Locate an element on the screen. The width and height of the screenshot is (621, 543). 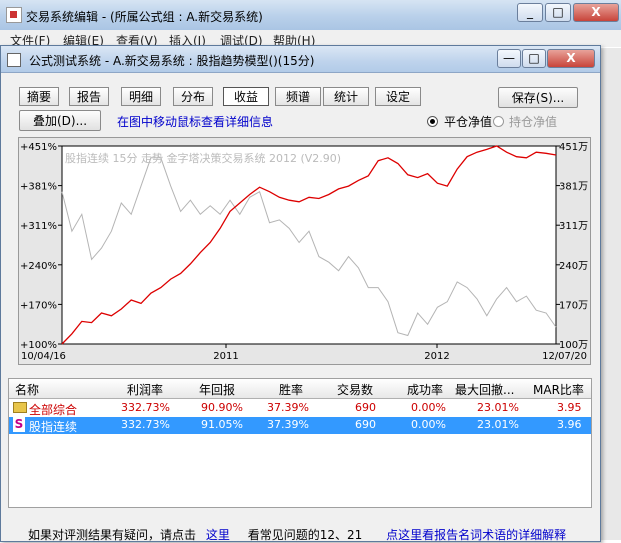
tab-spectrum: 频谱 is located at coordinates (298, 96).